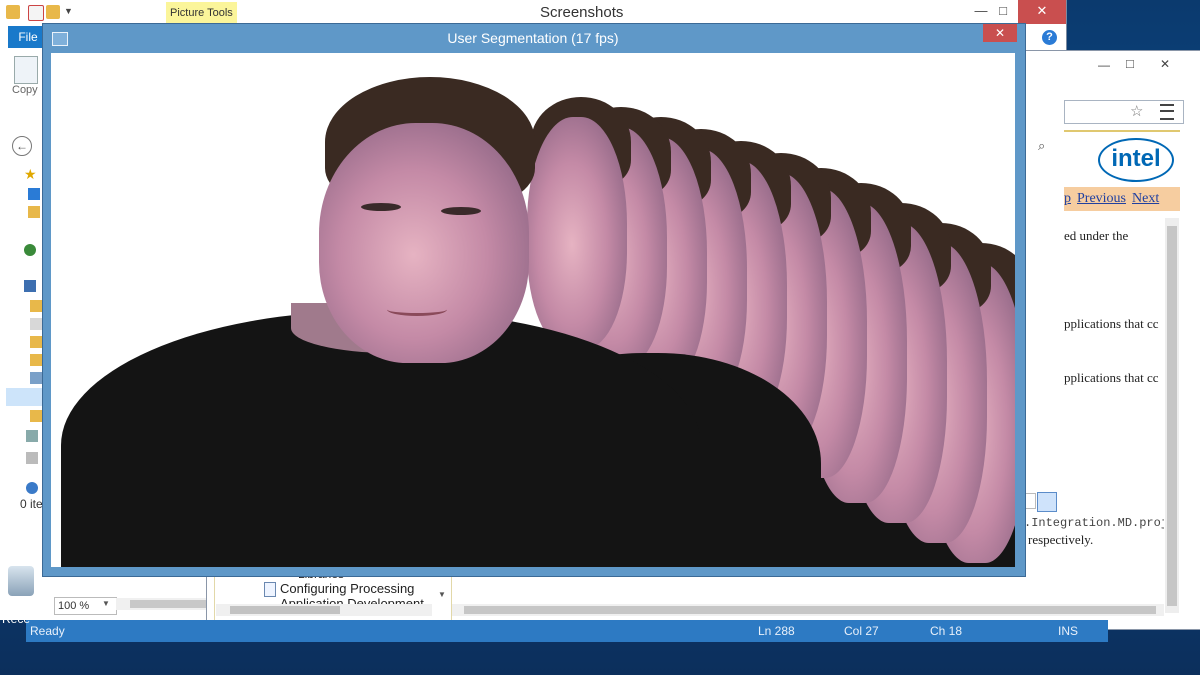 The width and height of the screenshot is (1200, 675). I want to click on drive-icon, so click(32, 458).